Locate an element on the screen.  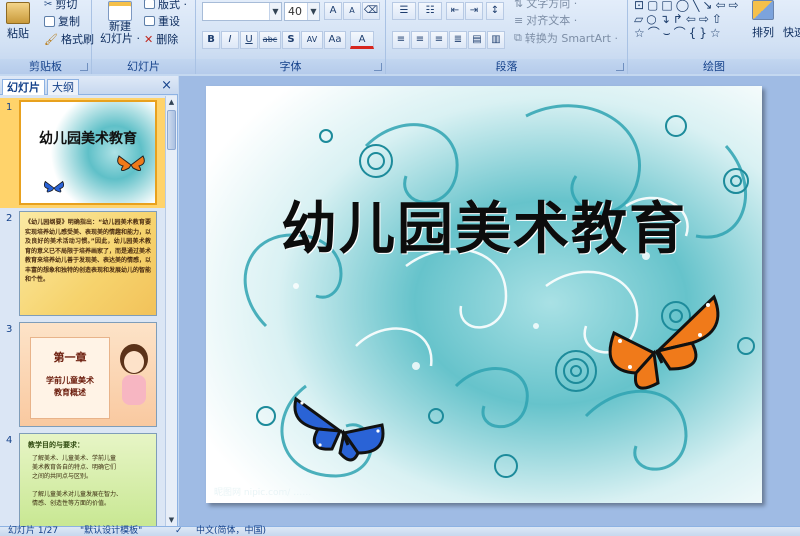
layout-button: 版式 · is located at coordinates (165, 6).